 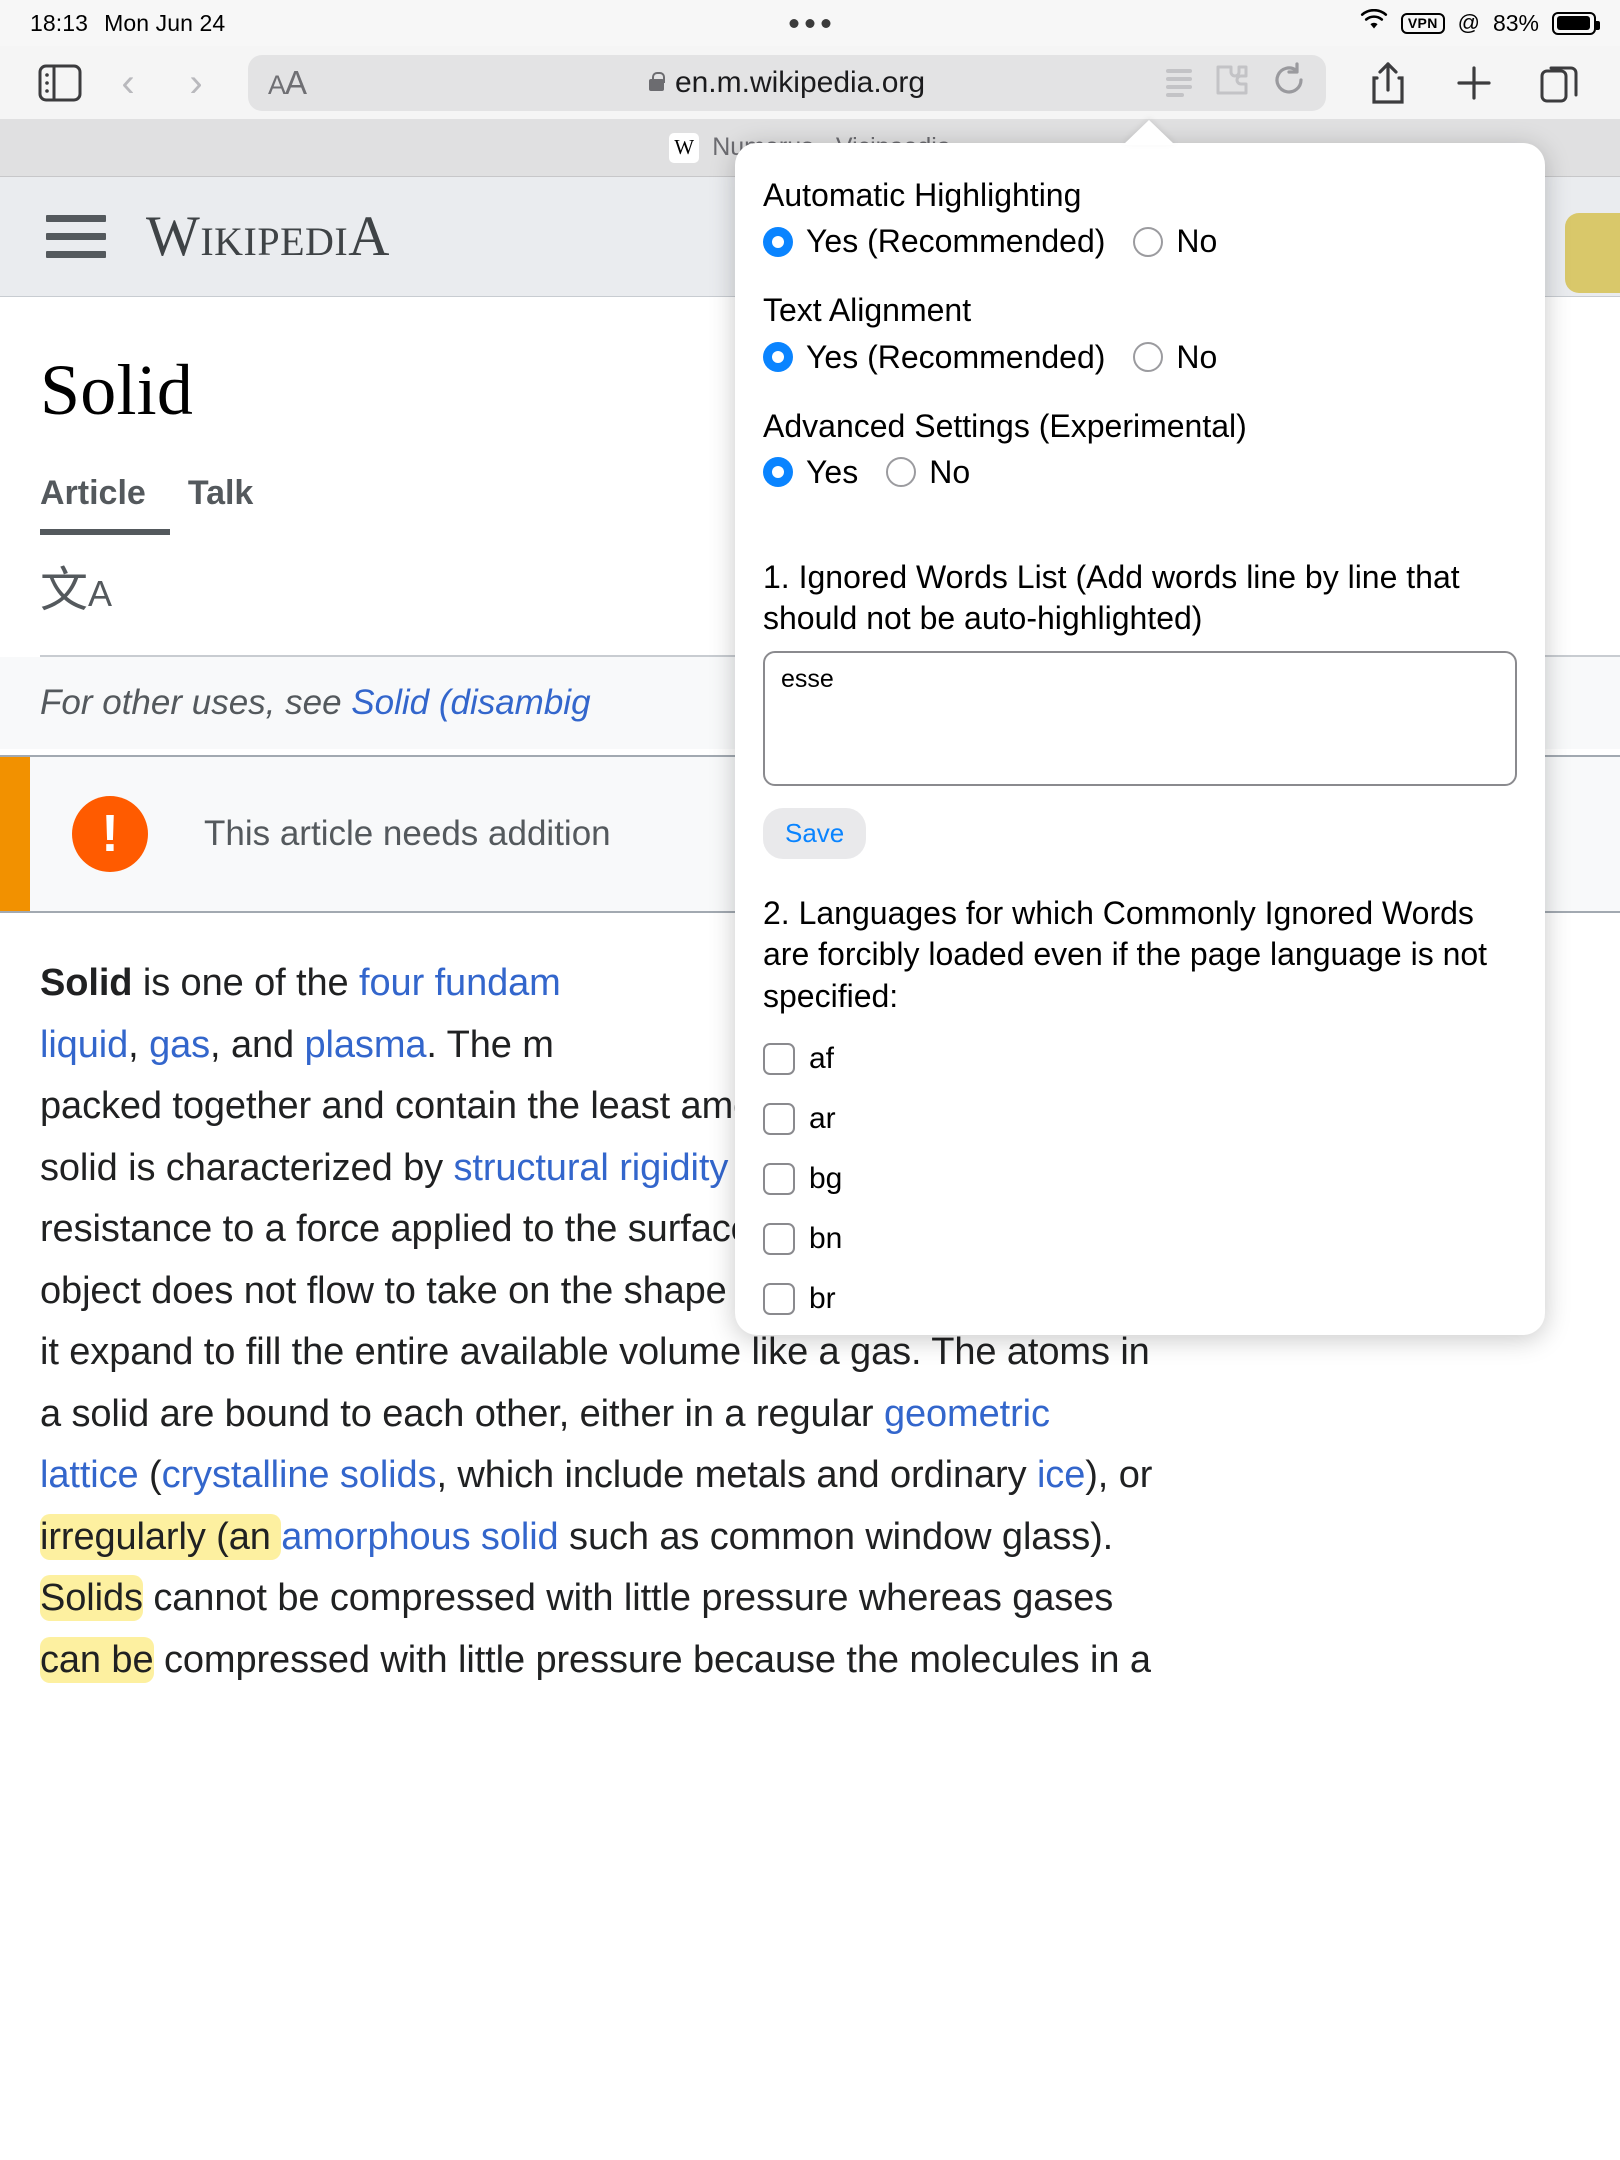 I want to click on language-code-label: ar, so click(x=822, y=1118).